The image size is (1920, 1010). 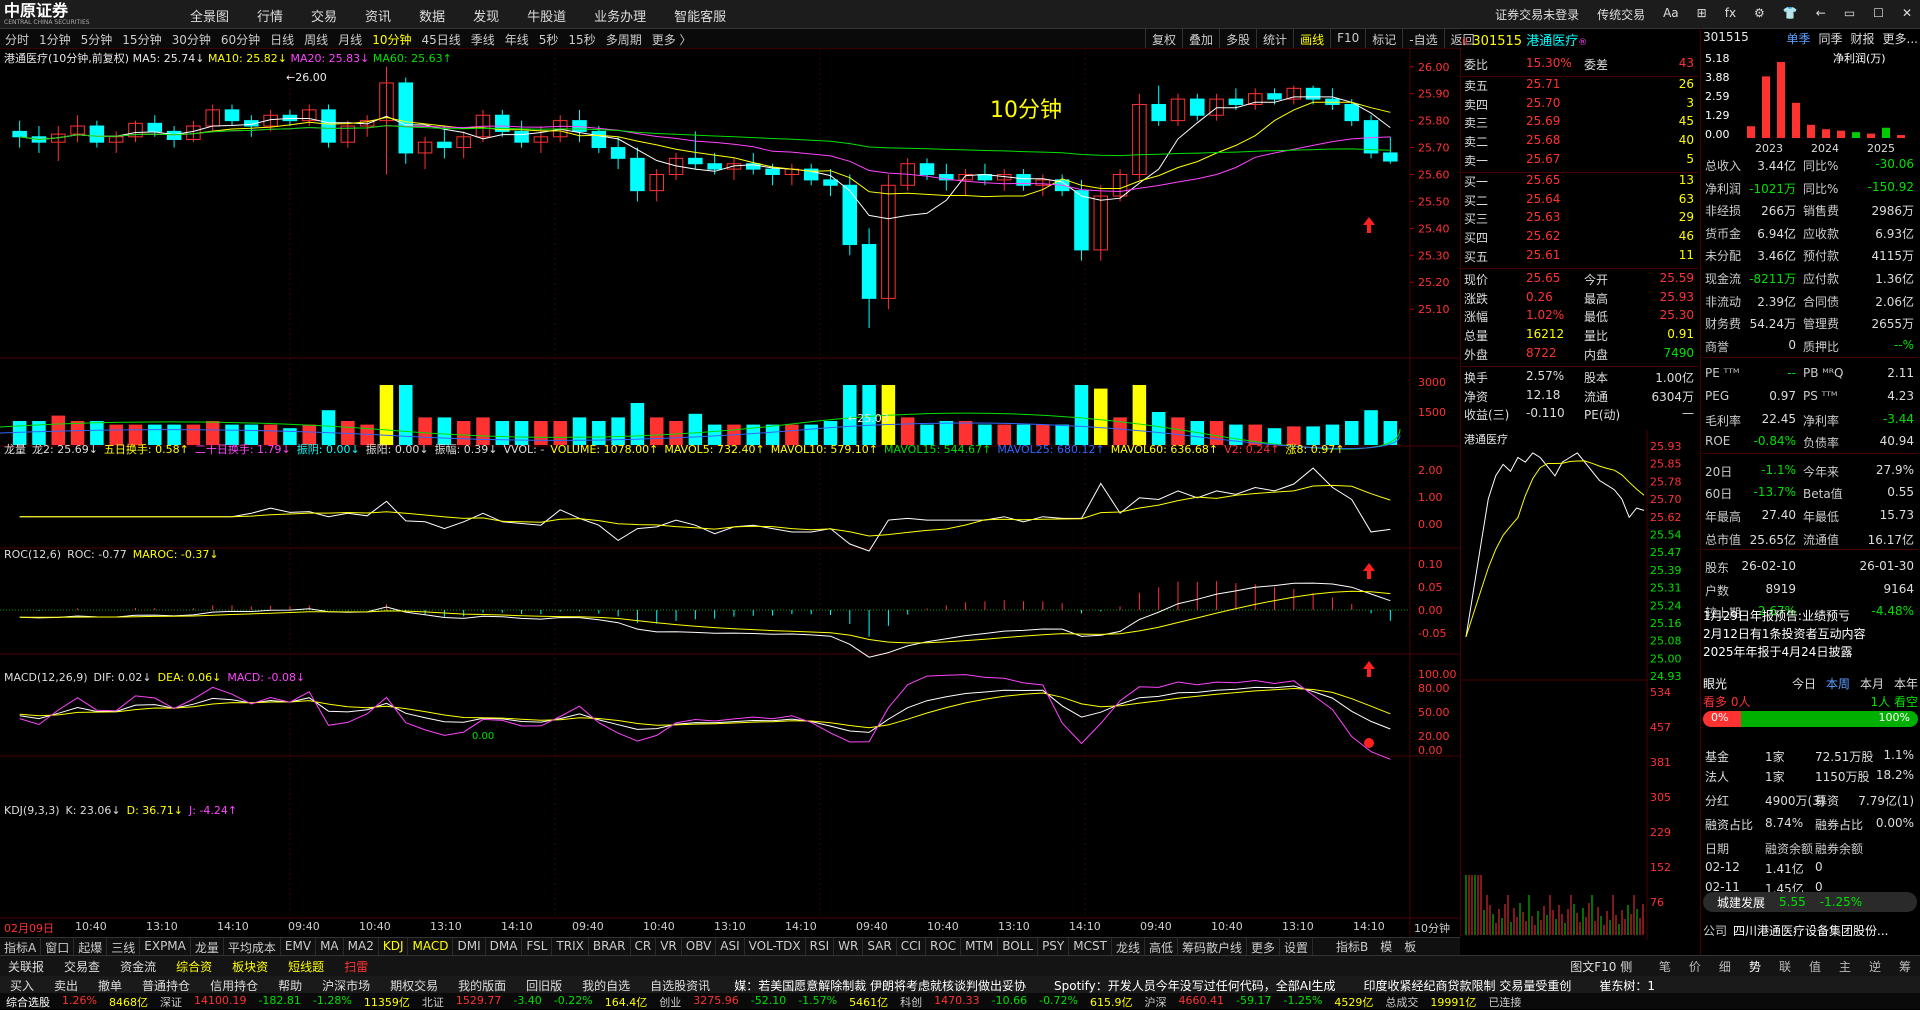 What do you see at coordinates (21, 946) in the screenshot?
I see `indicator-tab-0: 指标A` at bounding box center [21, 946].